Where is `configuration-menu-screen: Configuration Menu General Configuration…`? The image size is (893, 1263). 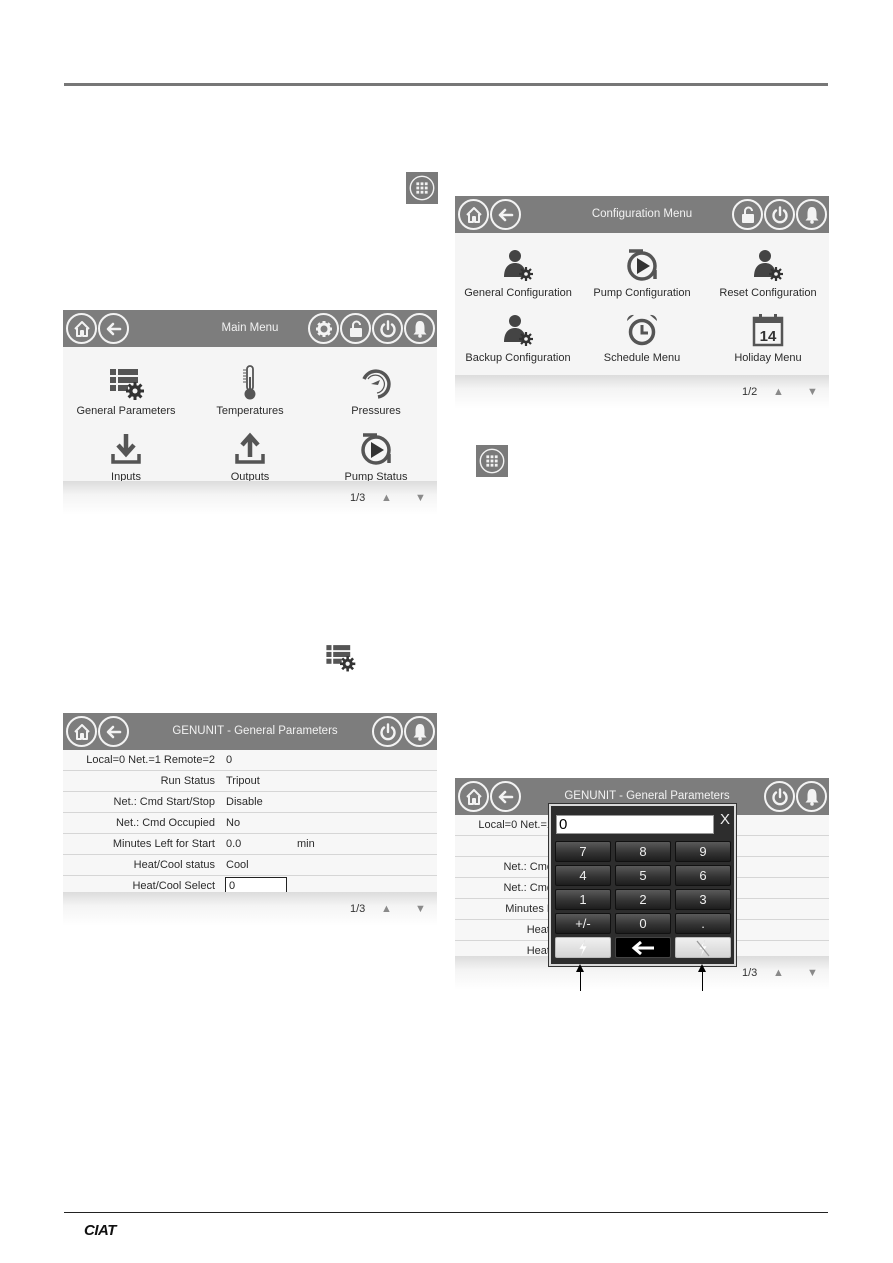 configuration-menu-screen: Configuration Menu General Configuration… is located at coordinates (642, 302).